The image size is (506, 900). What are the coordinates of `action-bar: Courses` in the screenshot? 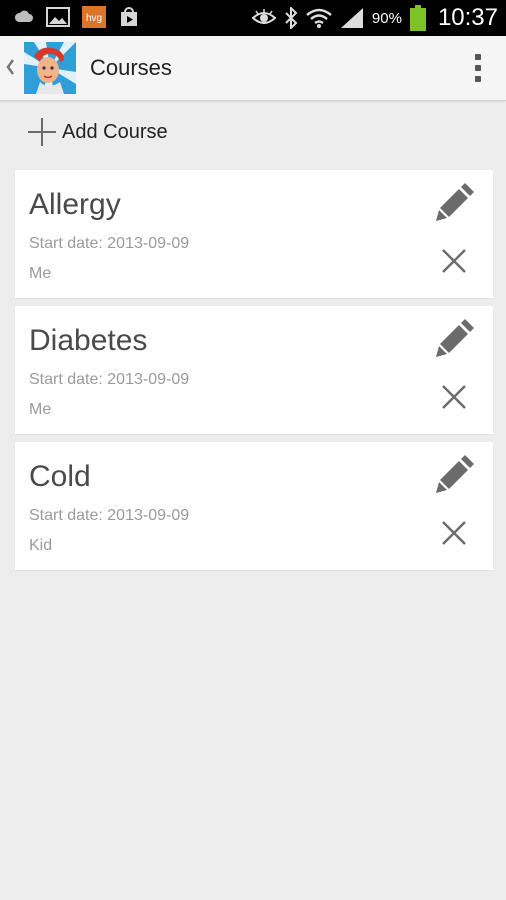 It's located at (253, 68).